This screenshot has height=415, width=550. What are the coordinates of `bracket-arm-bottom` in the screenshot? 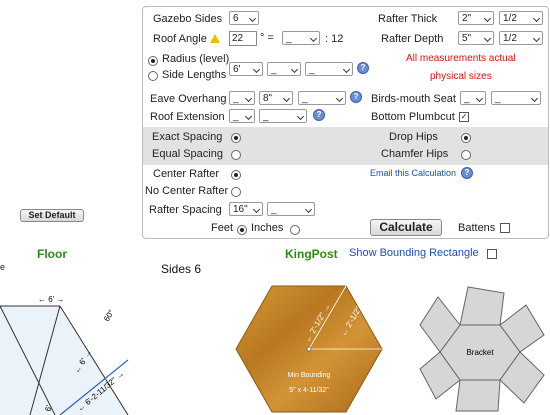 It's located at (478, 395).